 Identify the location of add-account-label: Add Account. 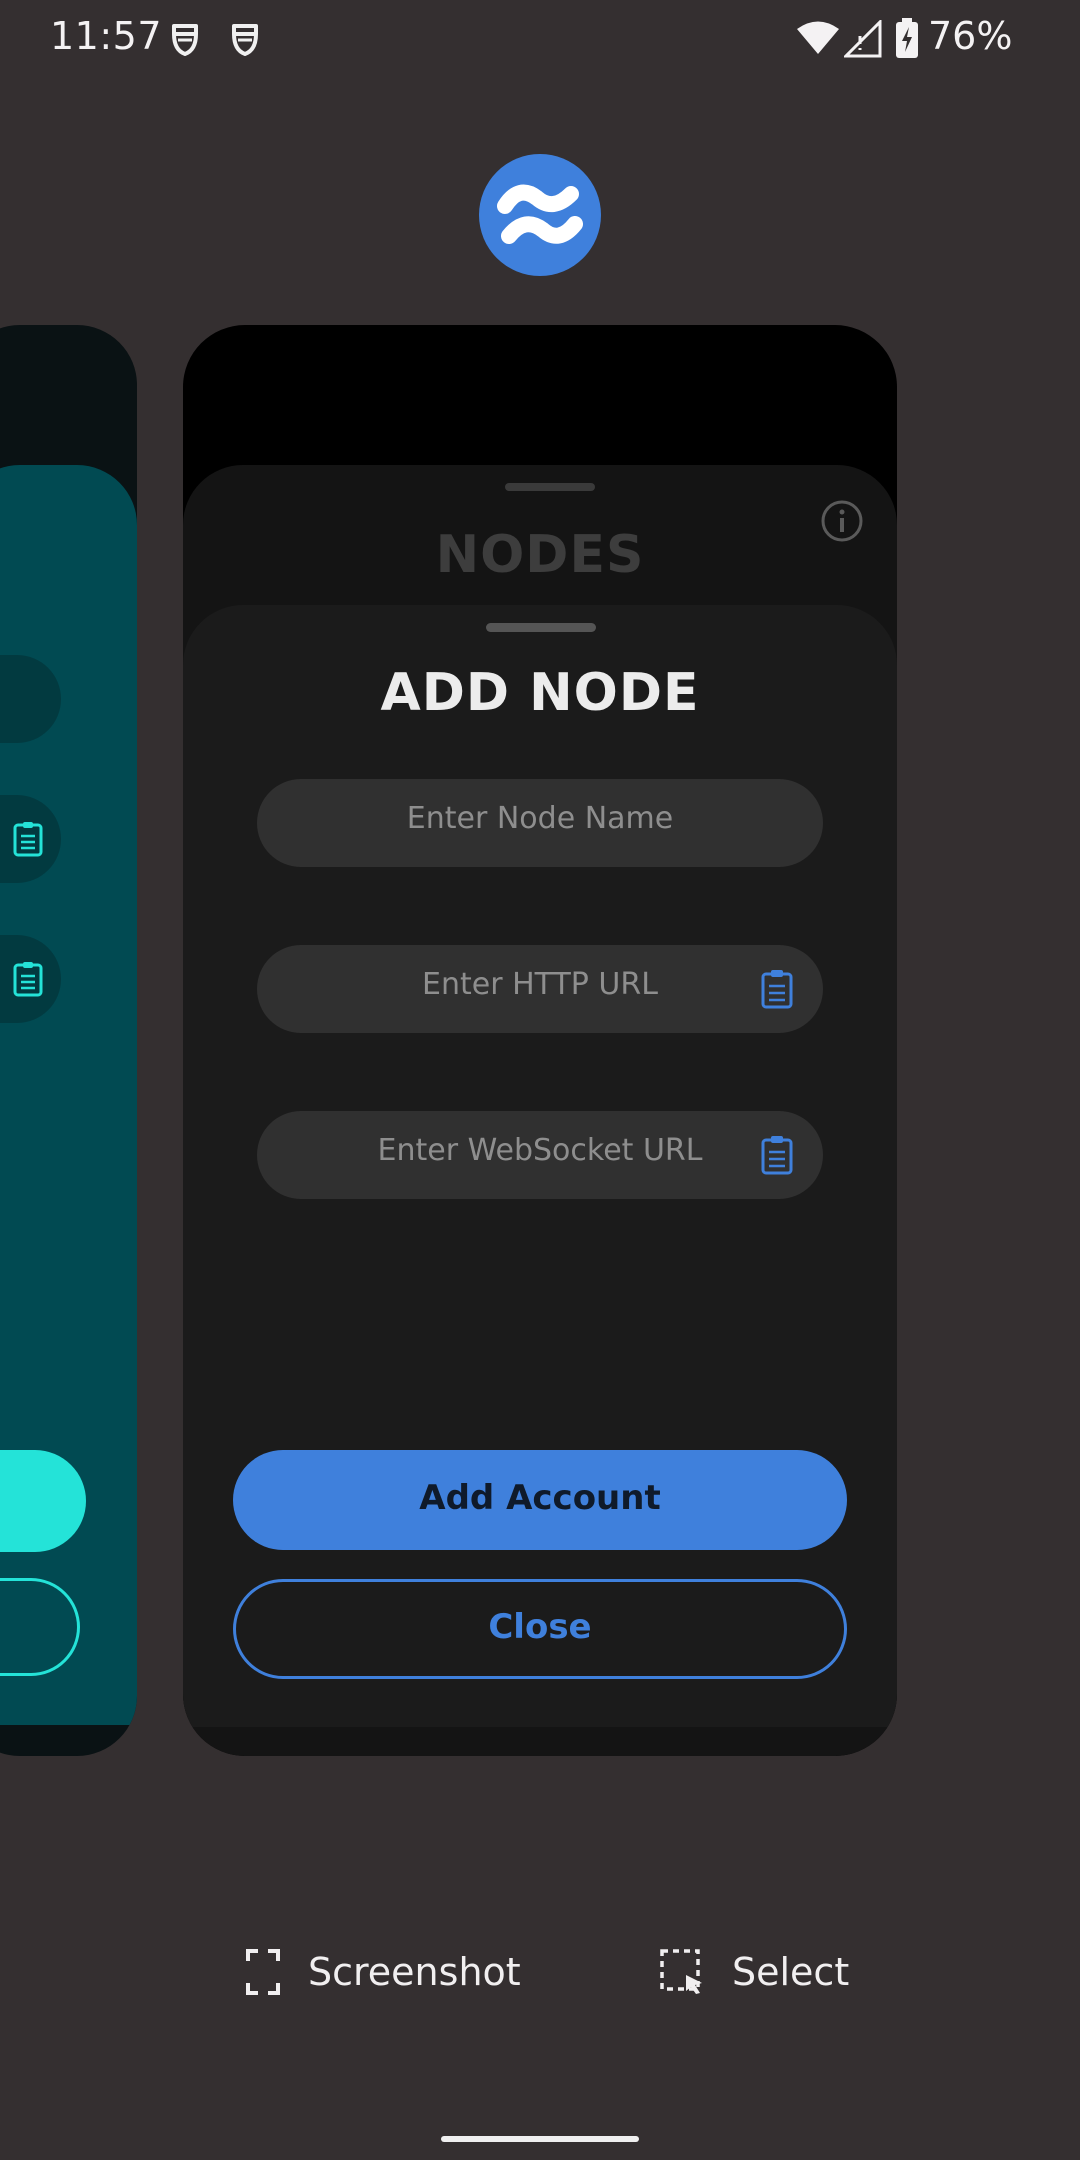
(540, 1498).